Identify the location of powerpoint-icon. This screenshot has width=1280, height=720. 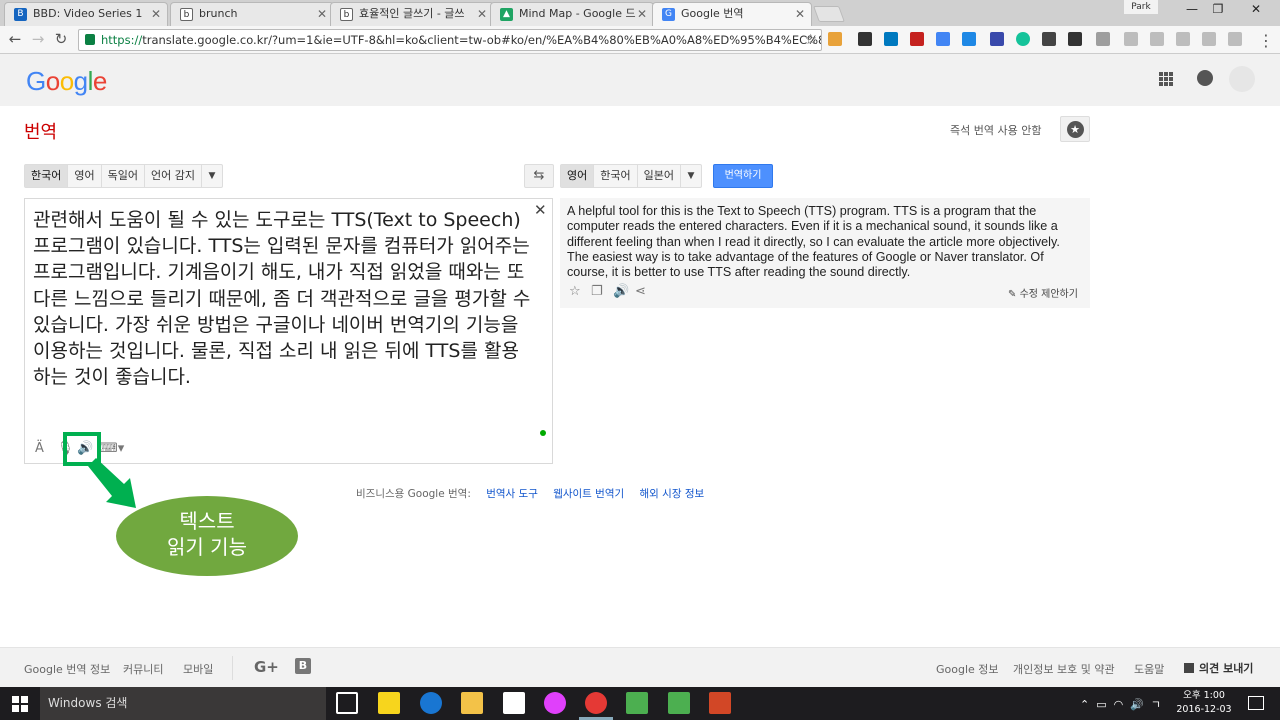
(720, 703).